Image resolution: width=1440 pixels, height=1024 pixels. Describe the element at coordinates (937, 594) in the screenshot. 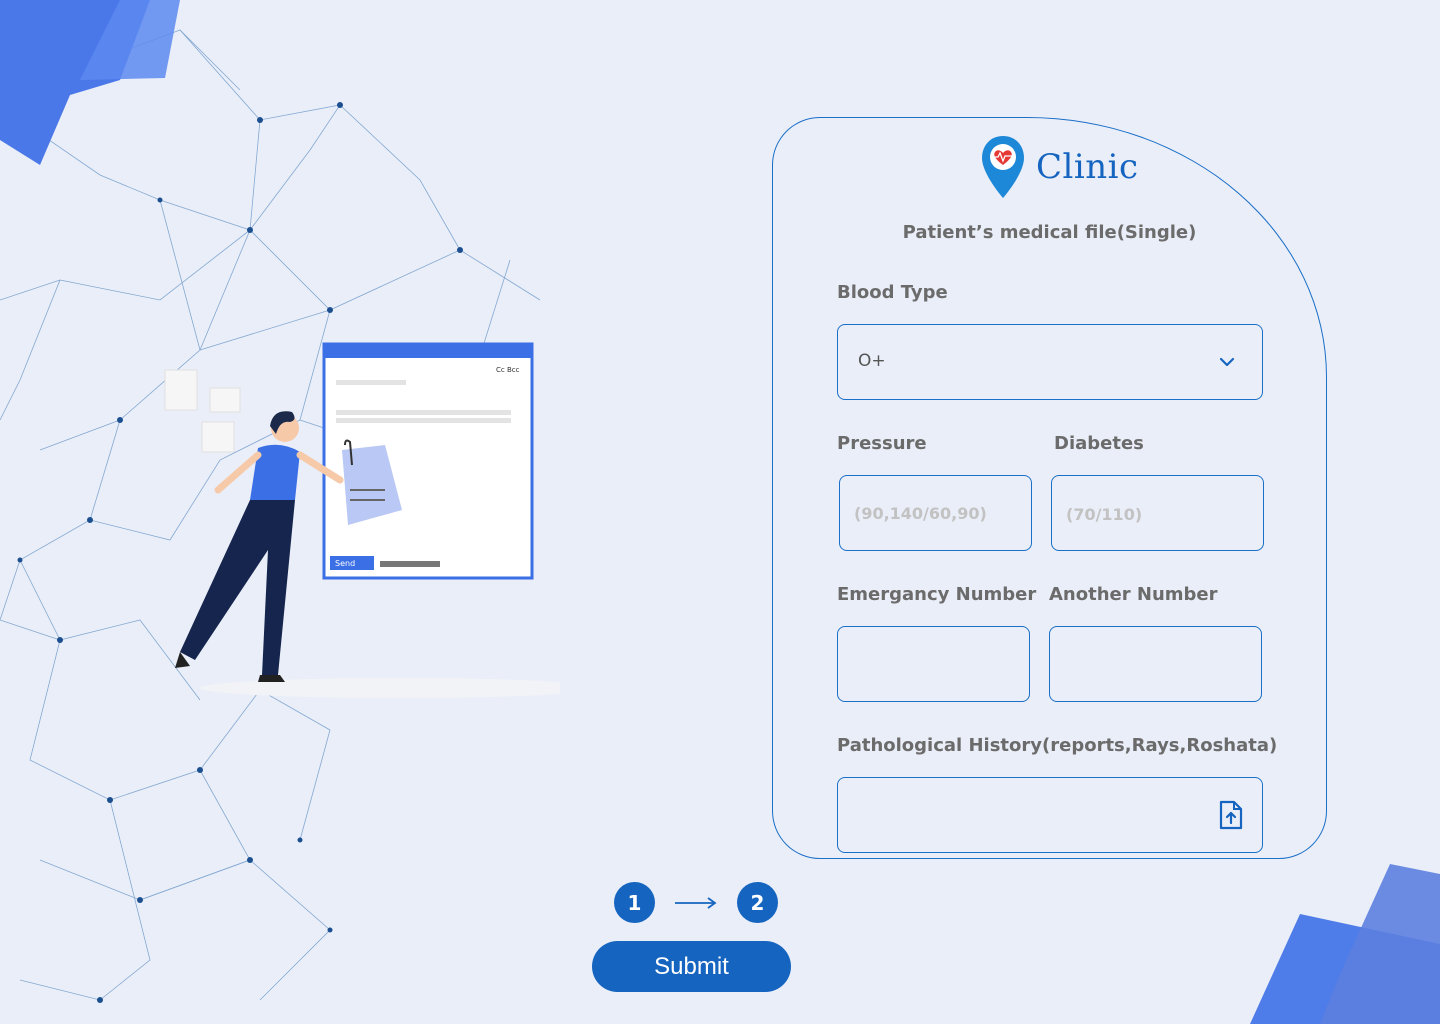

I see `emergency-number-label: Emergancy Number` at that location.